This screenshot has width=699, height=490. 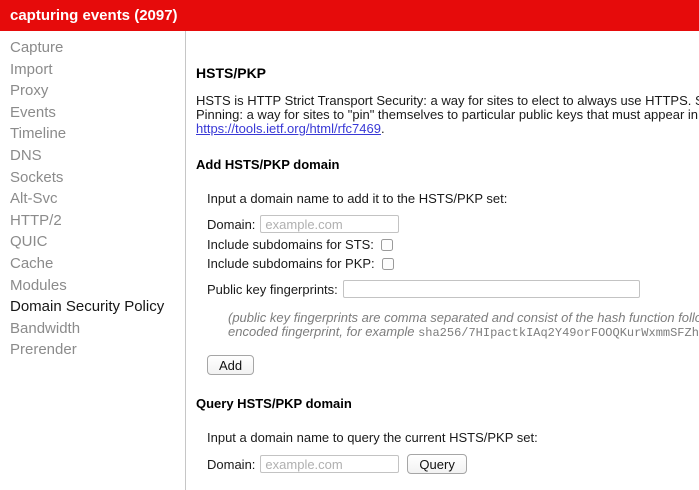 What do you see at coordinates (330, 224) in the screenshot?
I see `add-domain-input` at bounding box center [330, 224].